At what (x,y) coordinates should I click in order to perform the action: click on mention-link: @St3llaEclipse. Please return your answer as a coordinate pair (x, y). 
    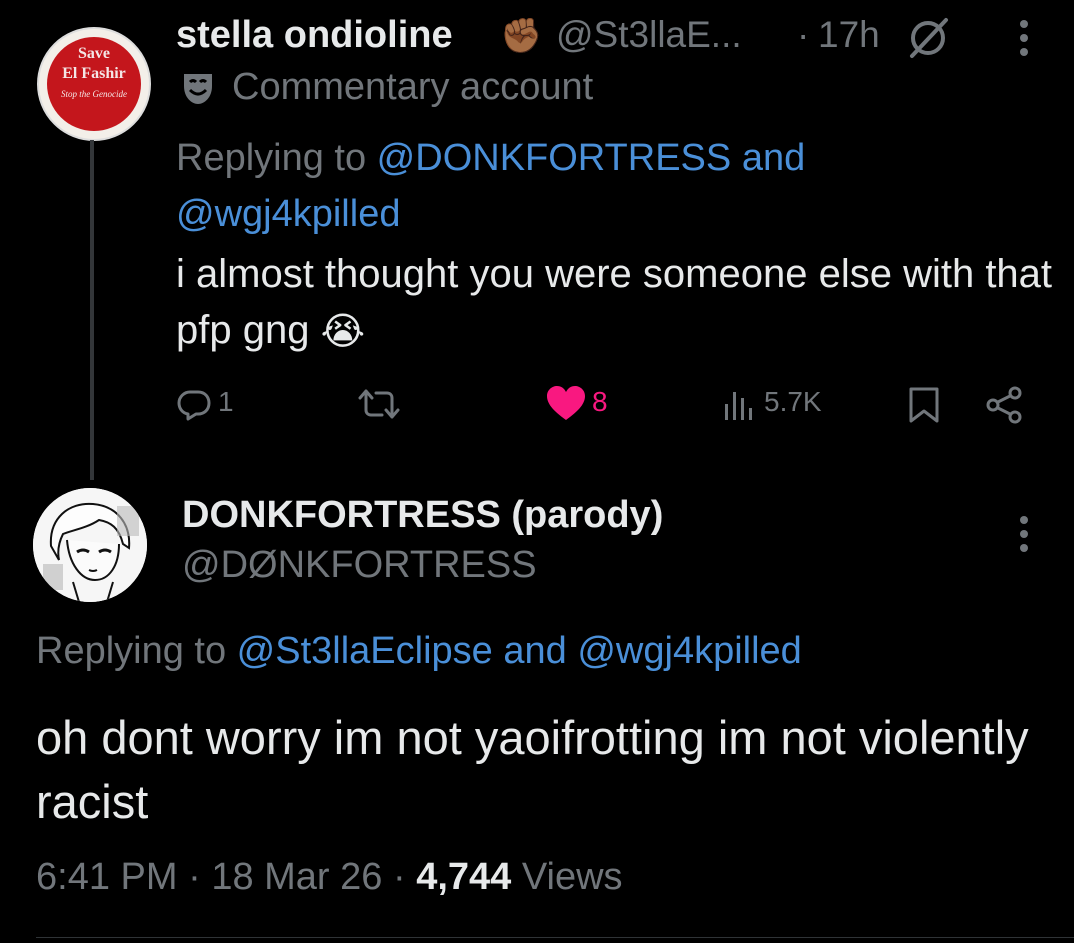
    Looking at the image, I should click on (365, 651).